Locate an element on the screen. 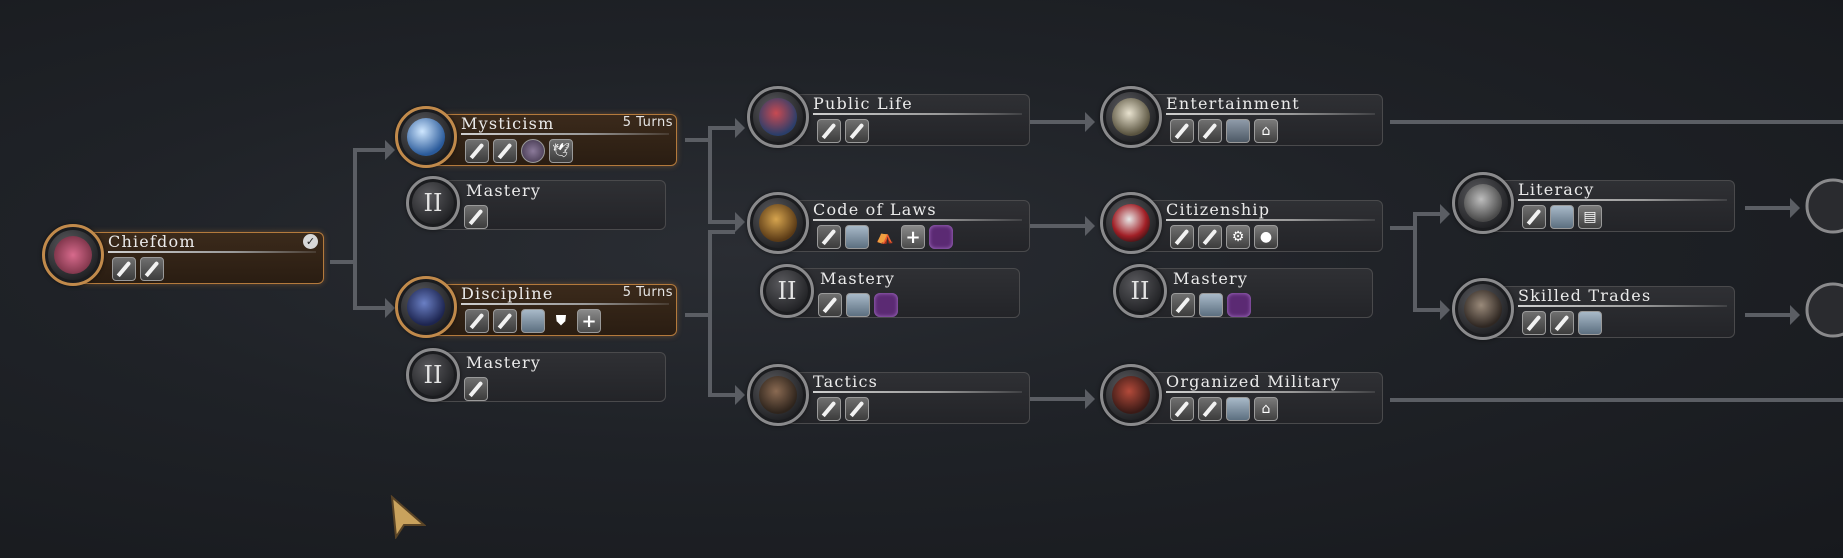  arena-icon is located at coordinates (1238, 131).